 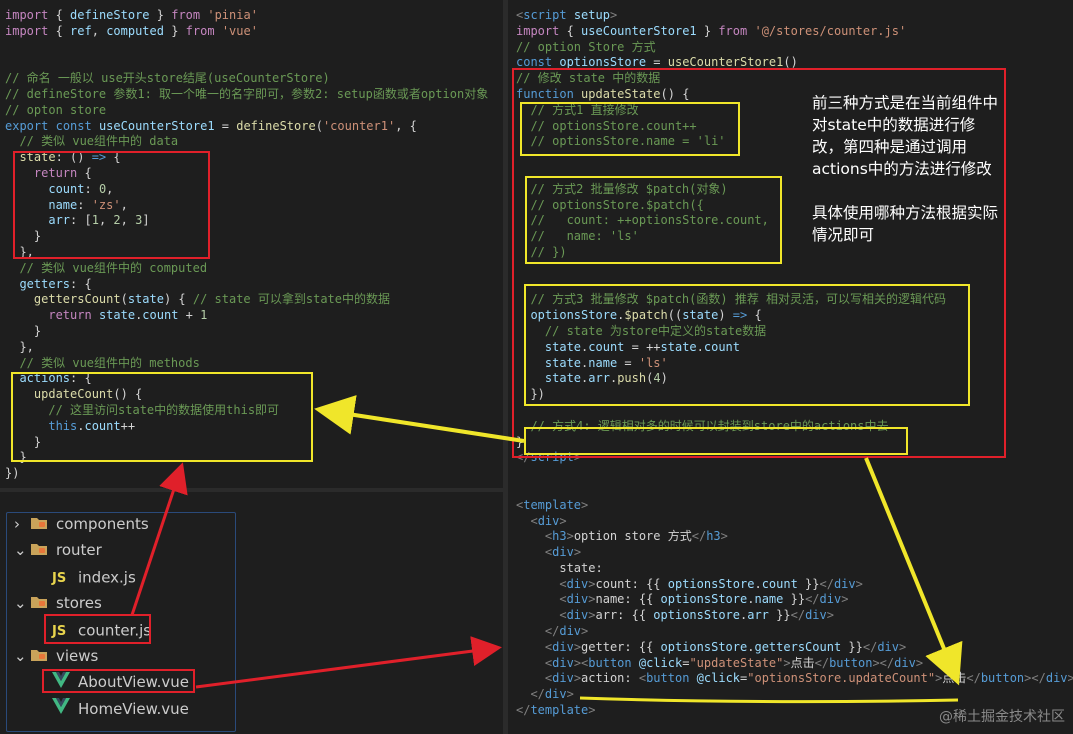 What do you see at coordinates (93, 630) in the screenshot?
I see `tree-item-counter-js: JS counter.js` at bounding box center [93, 630].